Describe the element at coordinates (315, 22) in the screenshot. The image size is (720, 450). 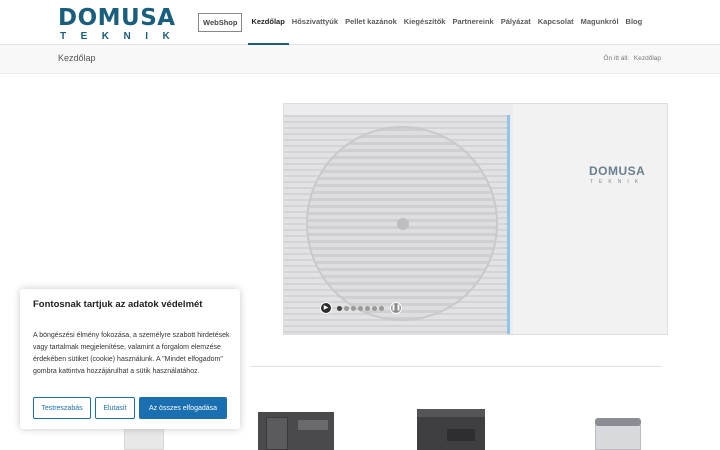
I see `nav-item-hoszivattyuk: Hőszivattyúk` at that location.